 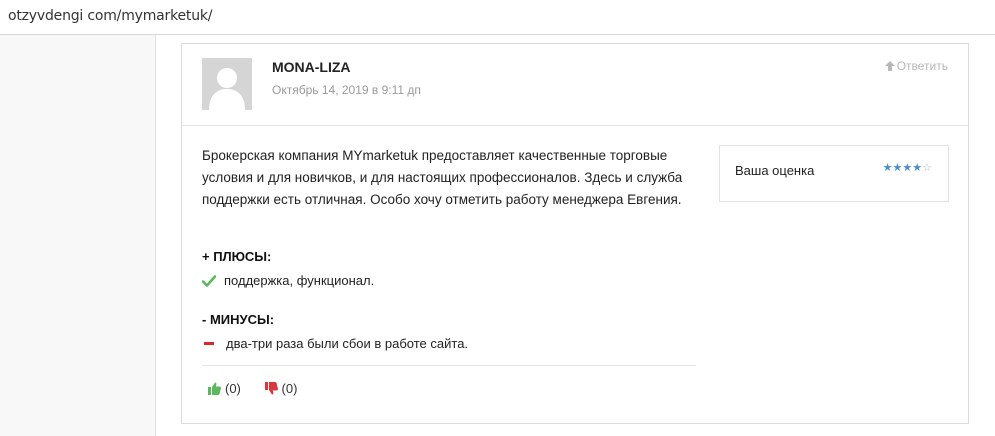 I want to click on pros-text: поддержка, функционал., so click(x=299, y=280).